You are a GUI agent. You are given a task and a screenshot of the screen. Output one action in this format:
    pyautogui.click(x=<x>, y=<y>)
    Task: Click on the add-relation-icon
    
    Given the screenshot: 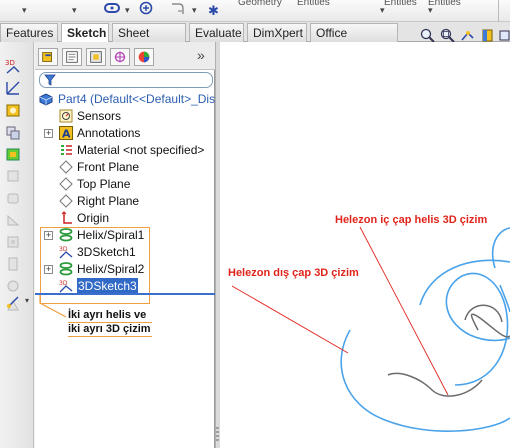 What is the action you would take?
    pyautogui.click(x=146, y=8)
    